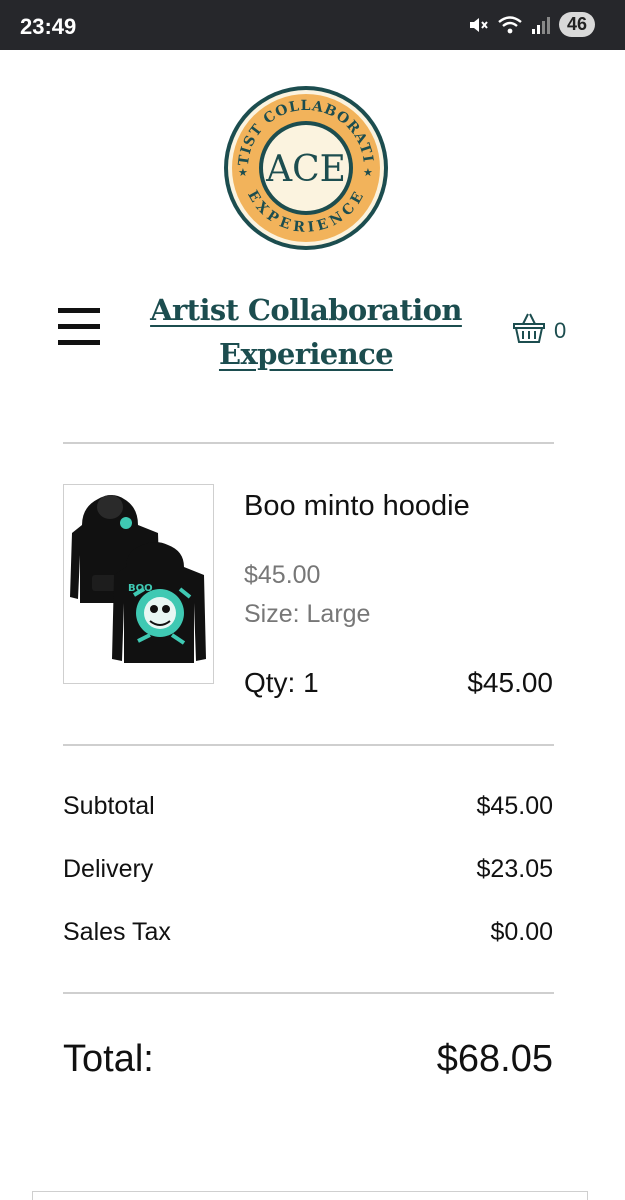  I want to click on subtotal-value: $45.00, so click(514, 806).